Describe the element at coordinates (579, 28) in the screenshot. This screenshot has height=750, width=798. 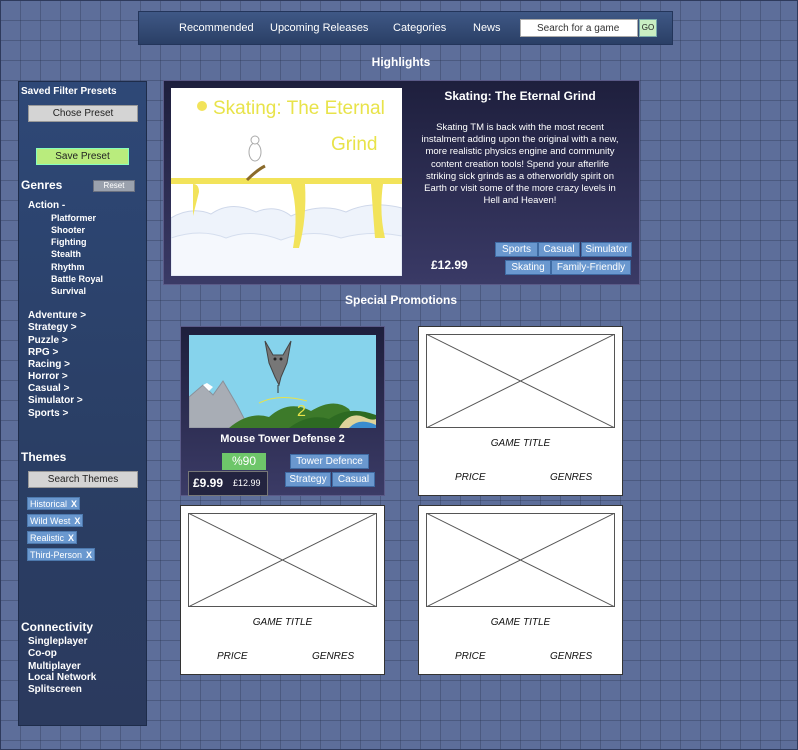
I see `game-search-input` at that location.